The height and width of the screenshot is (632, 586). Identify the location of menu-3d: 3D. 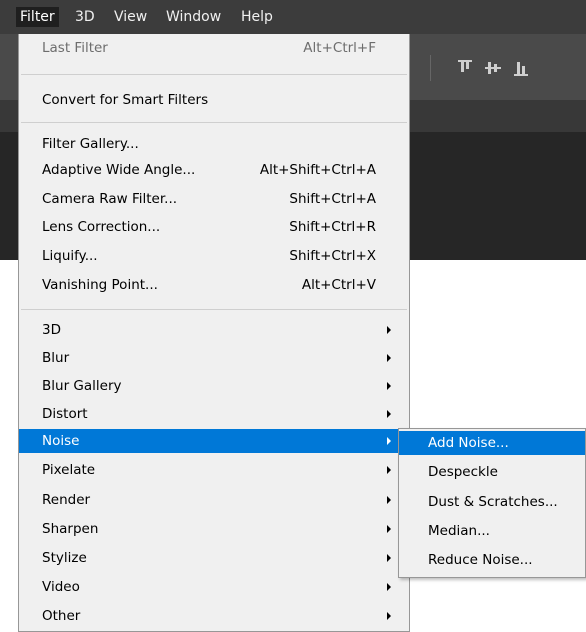
(85, 17).